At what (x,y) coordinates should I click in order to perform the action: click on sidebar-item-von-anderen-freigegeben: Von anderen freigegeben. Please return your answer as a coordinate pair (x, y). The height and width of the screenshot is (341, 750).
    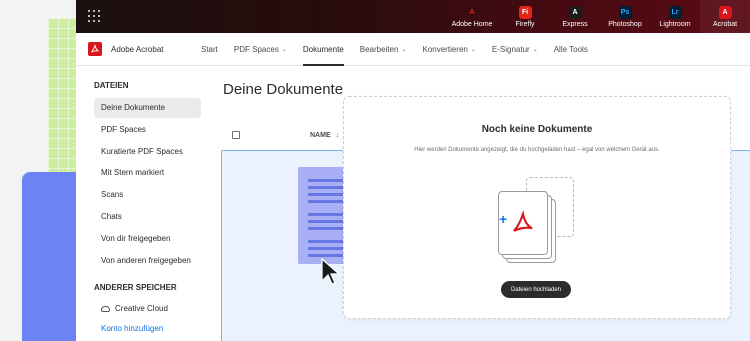
    Looking at the image, I should click on (147, 261).